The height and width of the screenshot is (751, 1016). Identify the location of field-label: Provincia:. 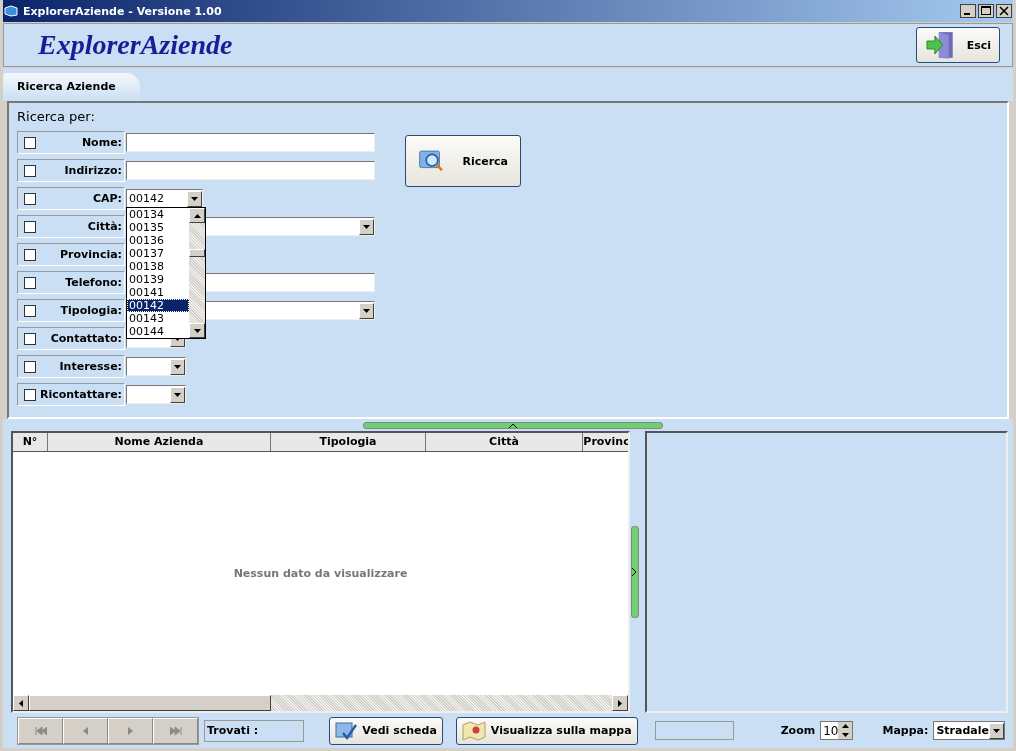
(91, 254).